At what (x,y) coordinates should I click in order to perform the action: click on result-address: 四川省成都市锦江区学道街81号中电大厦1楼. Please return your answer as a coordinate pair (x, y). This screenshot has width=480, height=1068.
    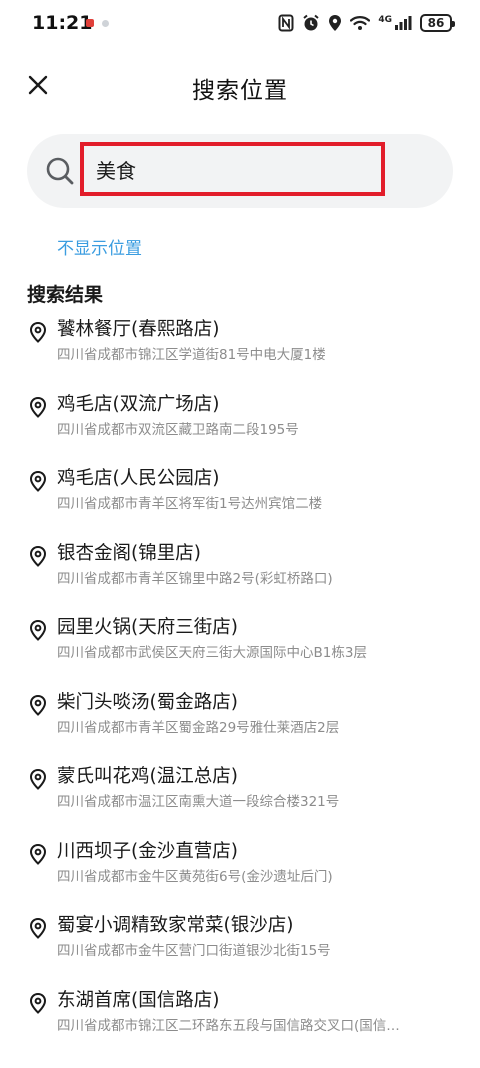
    Looking at the image, I should click on (191, 355).